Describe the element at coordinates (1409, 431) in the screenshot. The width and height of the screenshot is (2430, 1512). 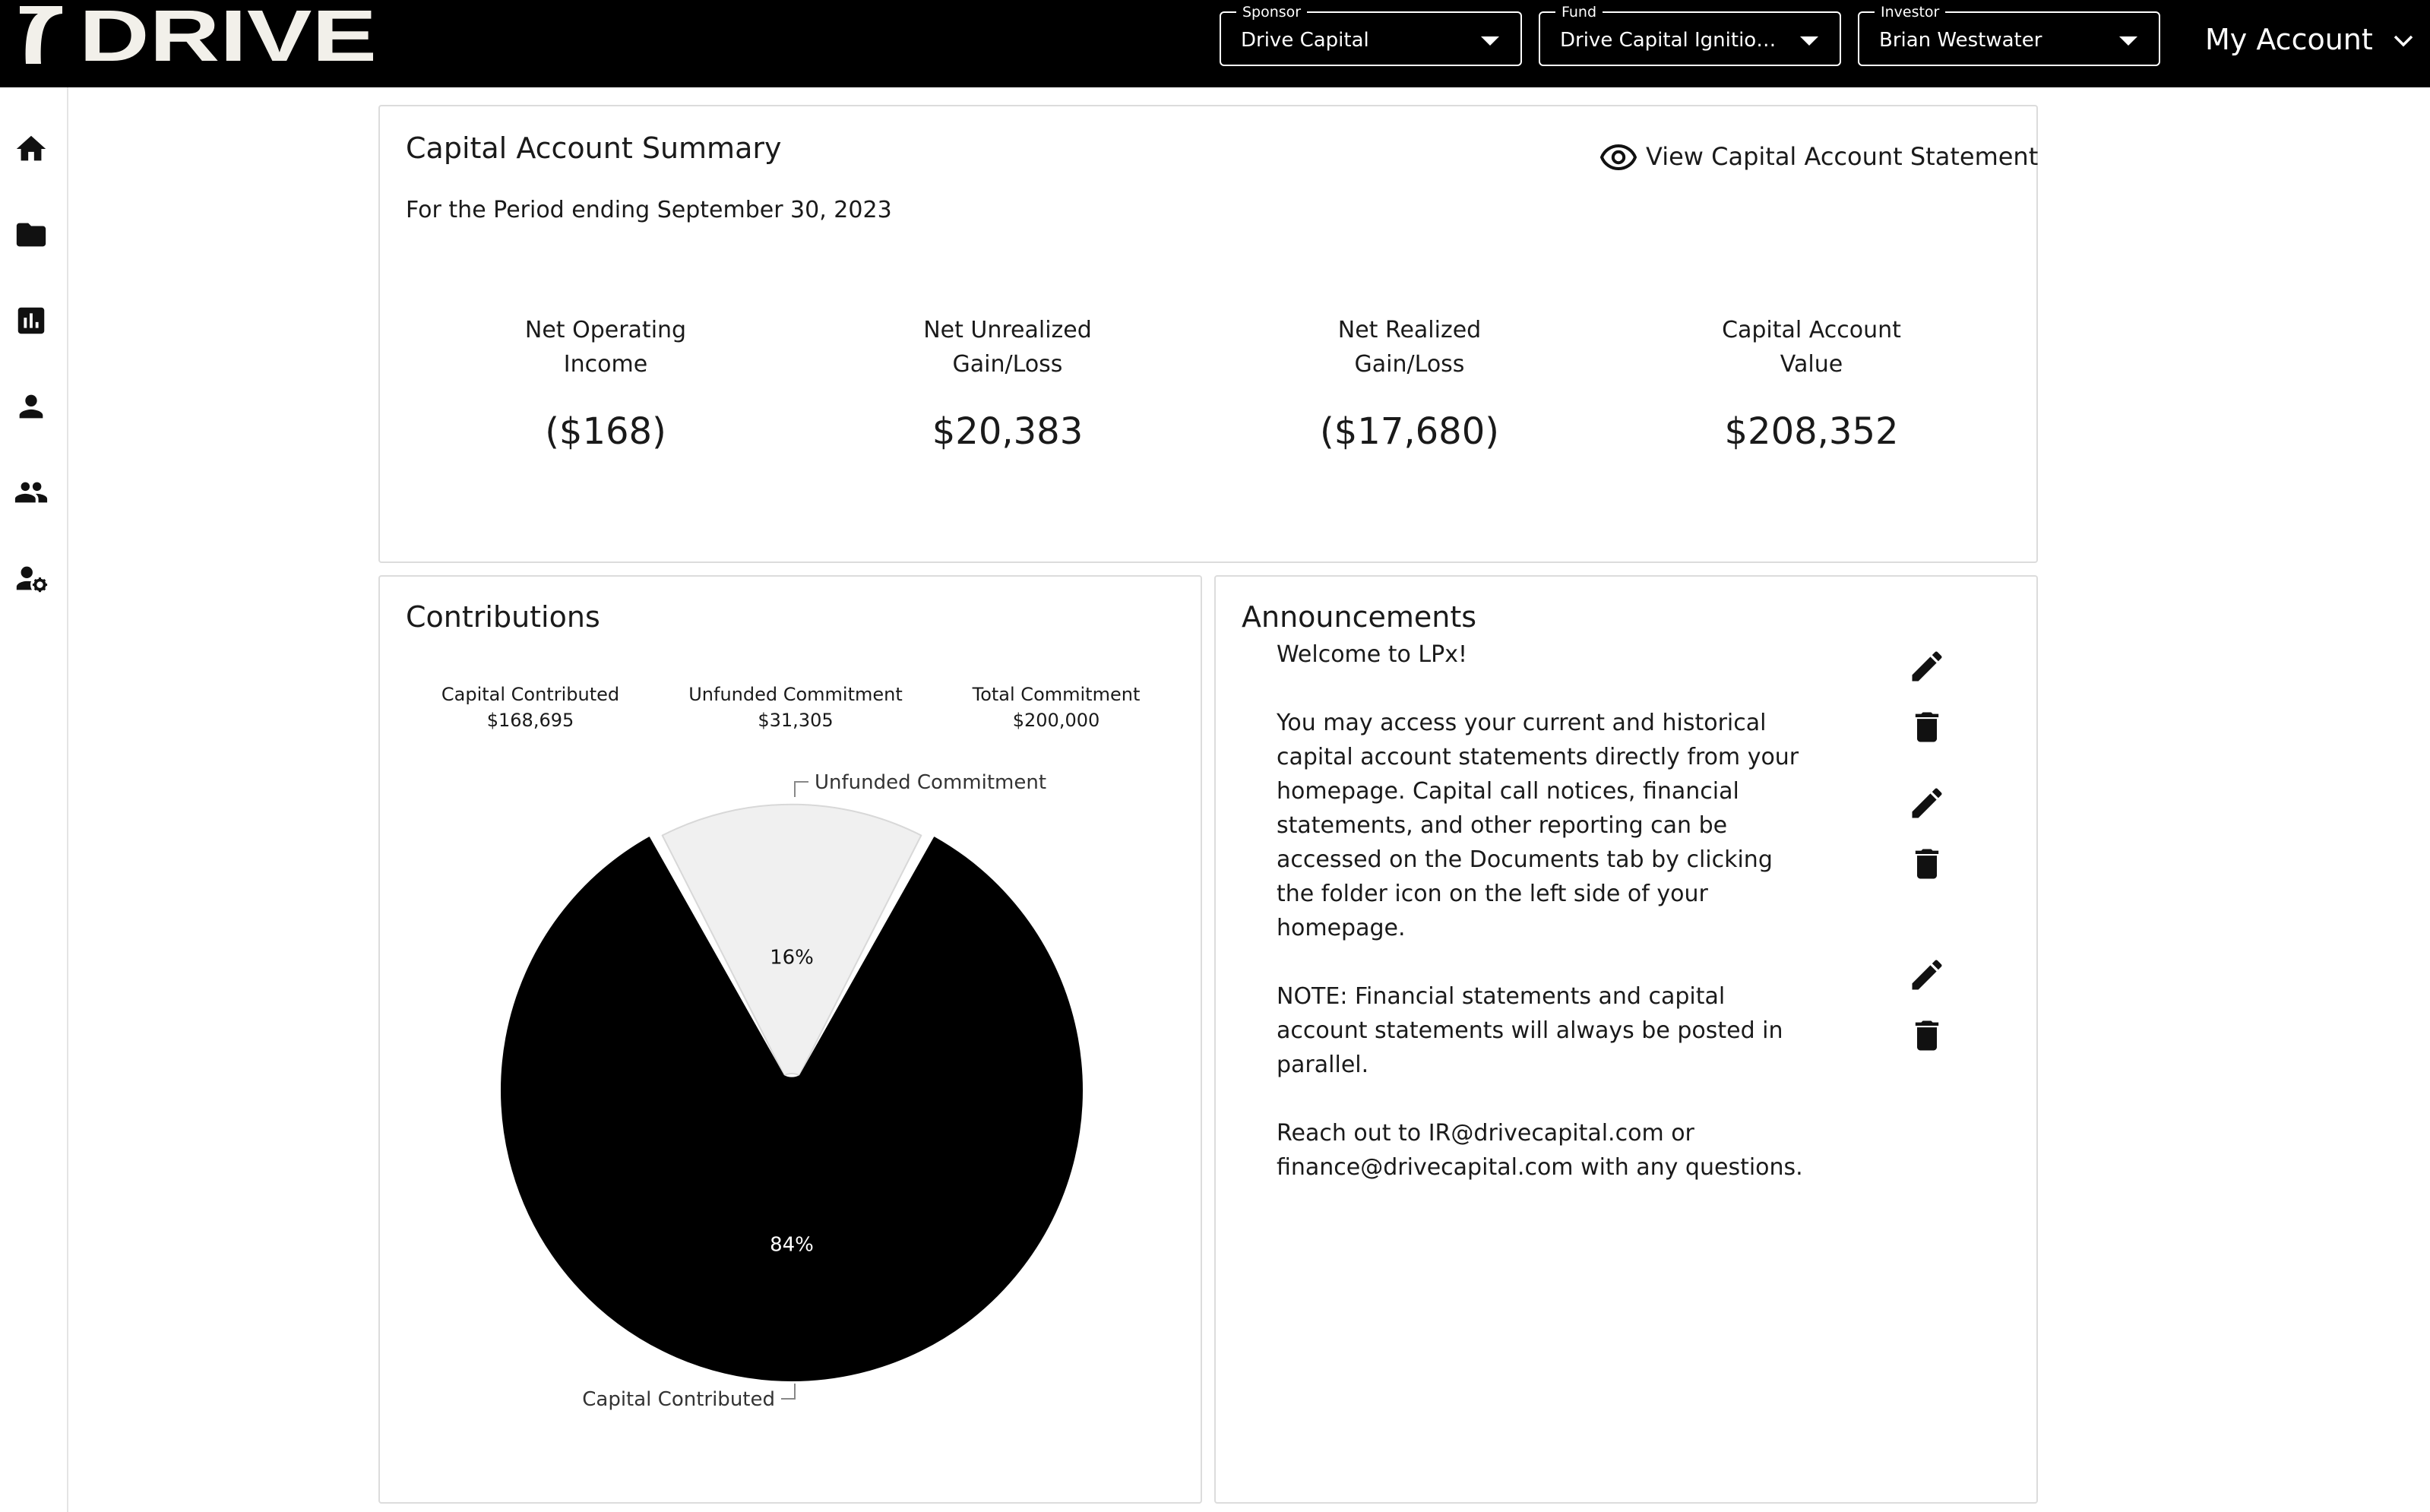
I see `metric-value: ($17,680)` at that location.